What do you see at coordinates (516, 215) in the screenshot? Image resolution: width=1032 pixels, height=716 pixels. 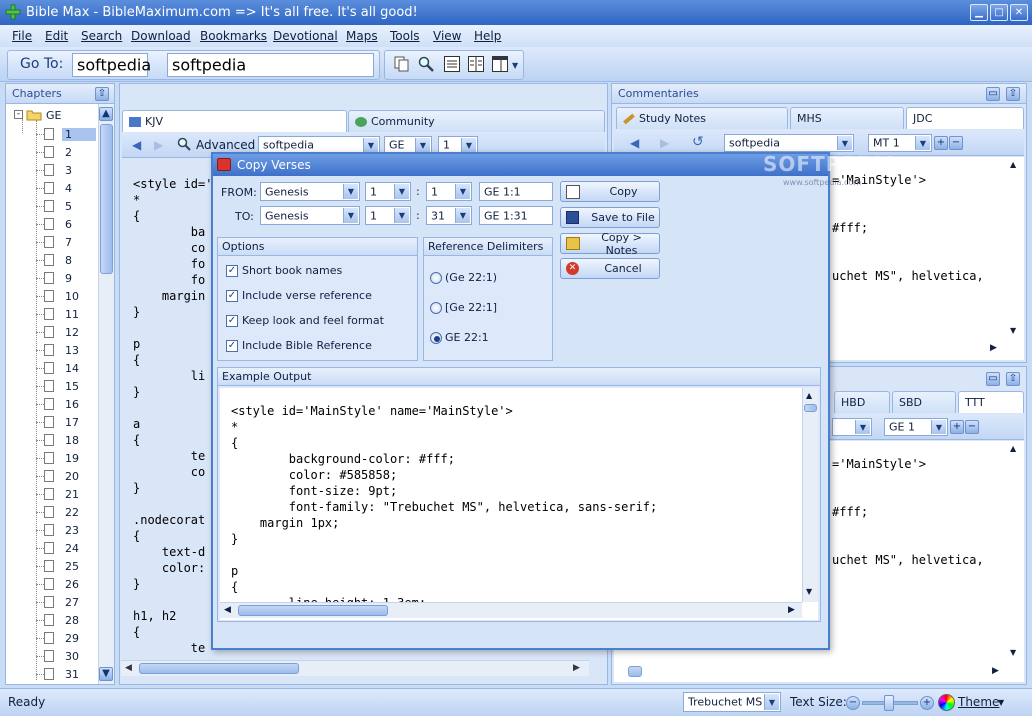 I see `to-reference-field: GE 1:31` at bounding box center [516, 215].